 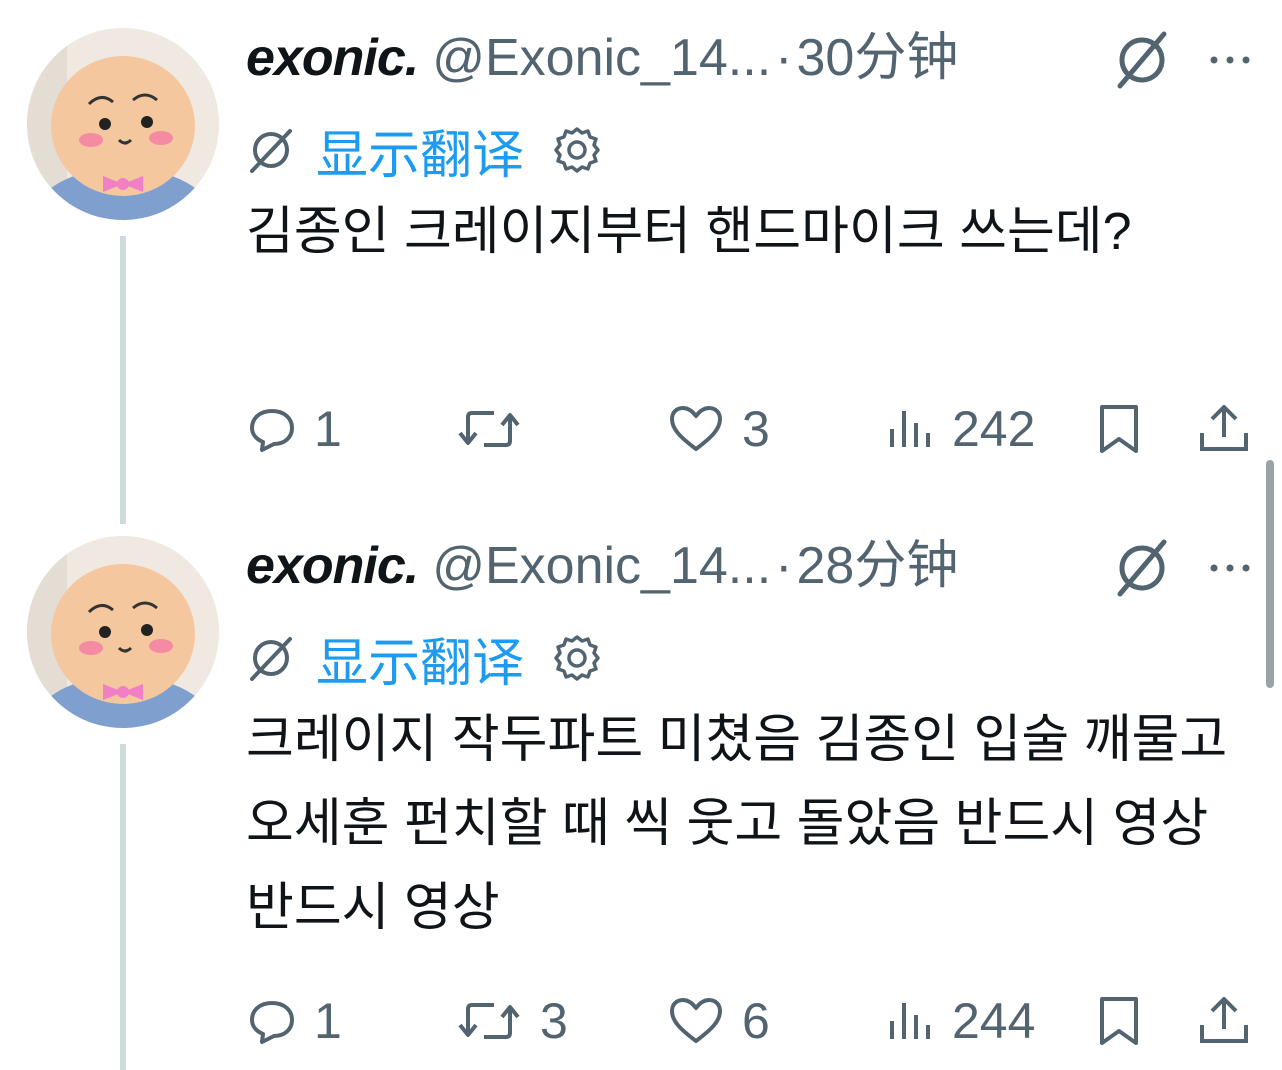 I want to click on views-button: 242, so click(x=960, y=429).